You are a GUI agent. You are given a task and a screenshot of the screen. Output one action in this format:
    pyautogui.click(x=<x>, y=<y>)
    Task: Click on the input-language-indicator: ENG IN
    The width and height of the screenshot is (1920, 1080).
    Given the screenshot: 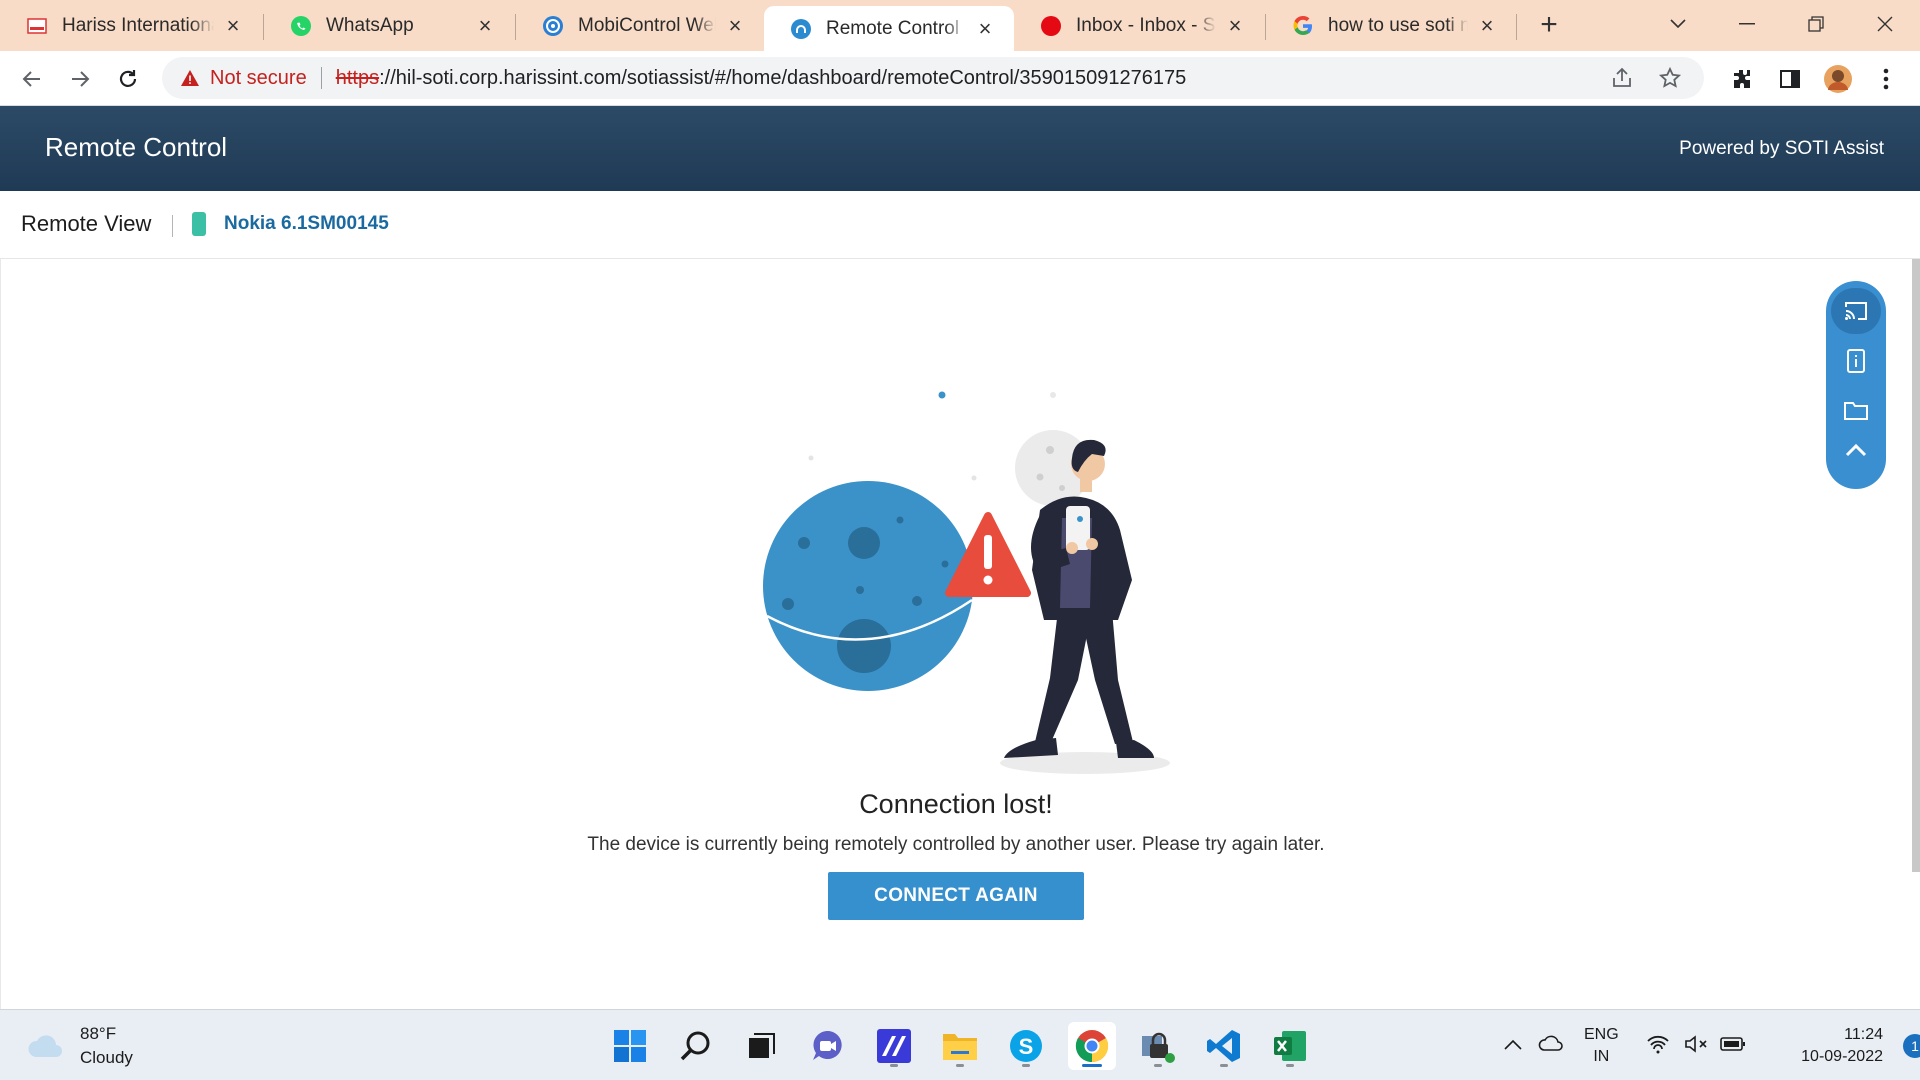 What is the action you would take?
    pyautogui.click(x=1601, y=1046)
    